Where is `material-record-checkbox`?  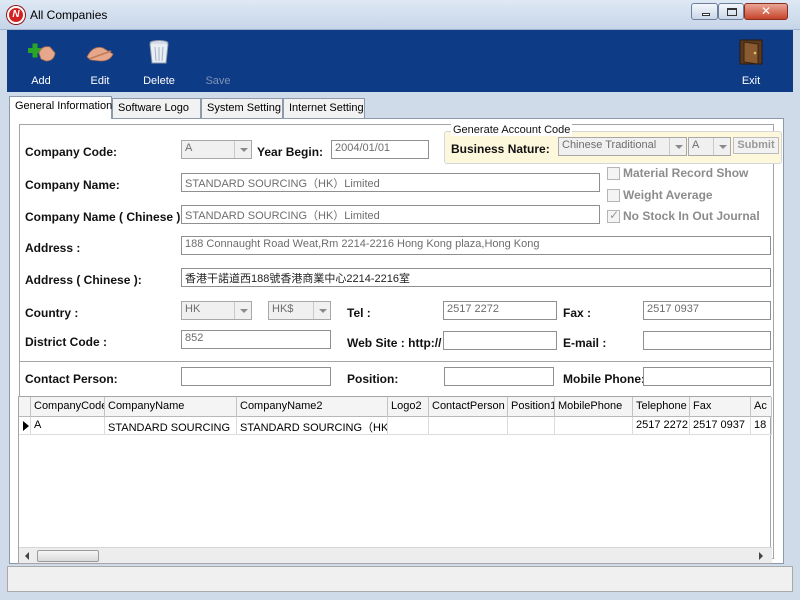 material-record-checkbox is located at coordinates (613, 173).